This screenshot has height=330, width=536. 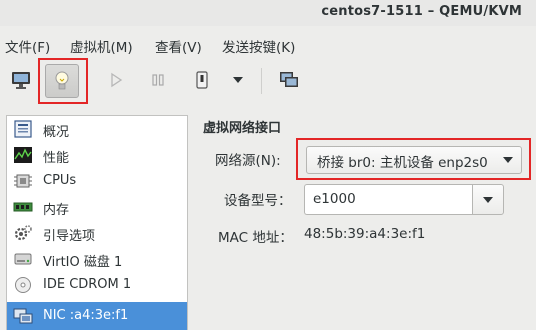 I want to click on list-item-label: NIC :a4:3e:f1, so click(x=86, y=315).